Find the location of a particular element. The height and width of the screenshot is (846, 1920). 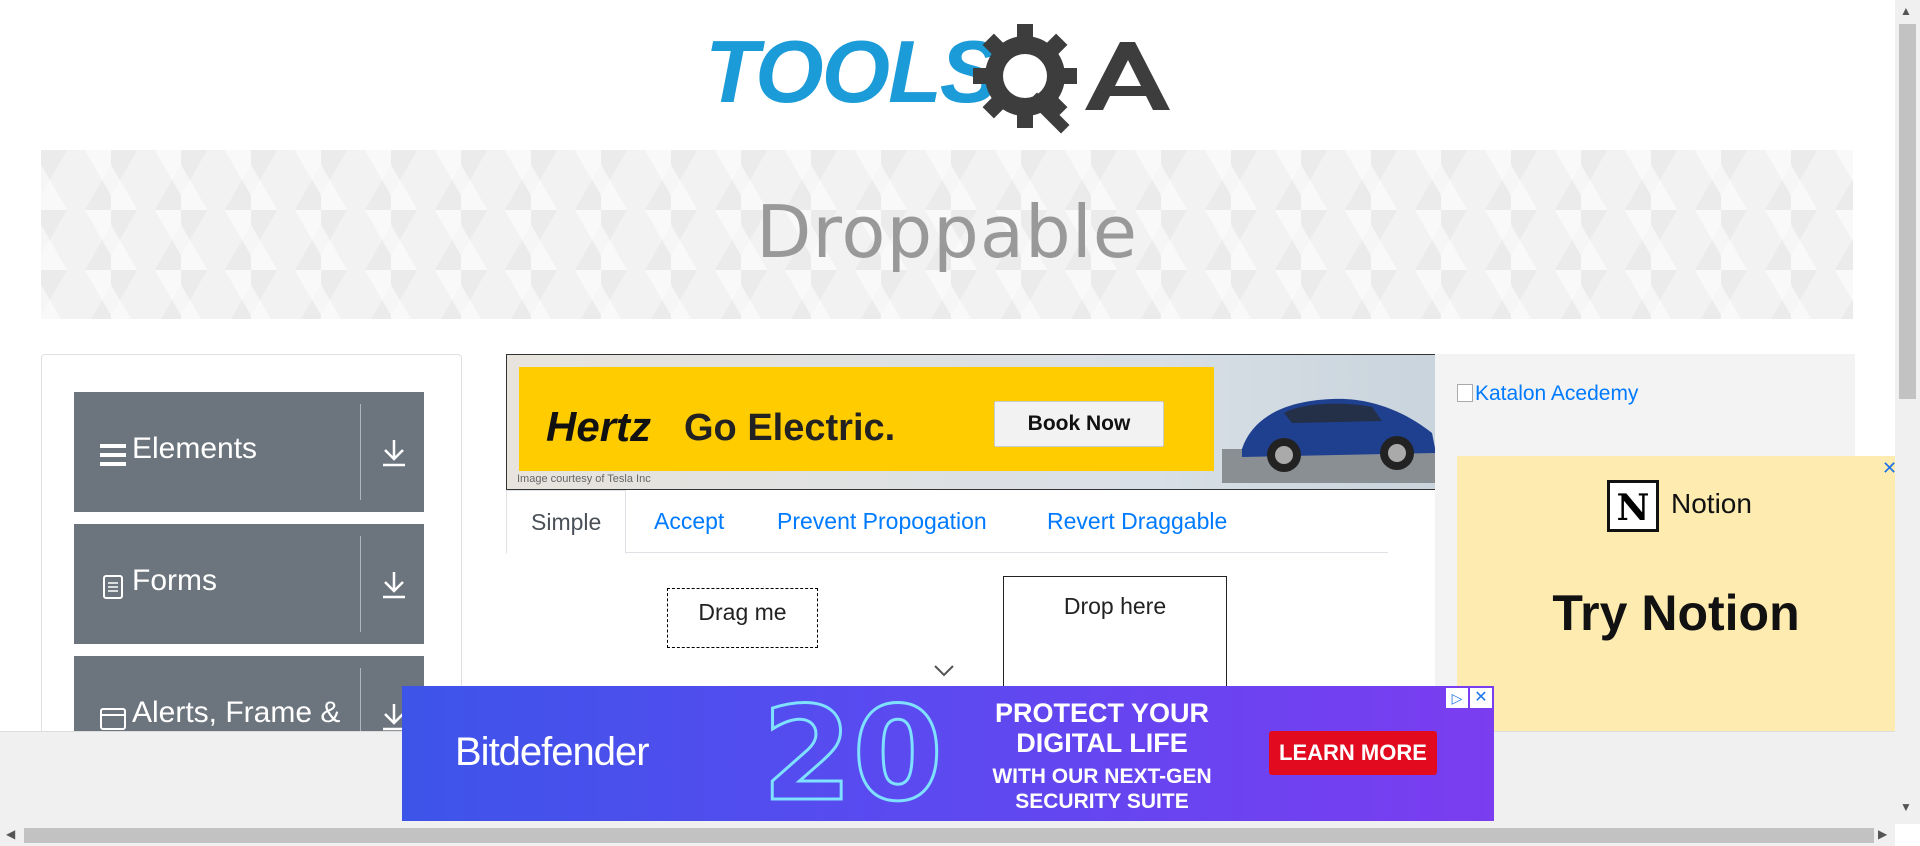

scroll-left-icon: ◀ is located at coordinates (10, 834).